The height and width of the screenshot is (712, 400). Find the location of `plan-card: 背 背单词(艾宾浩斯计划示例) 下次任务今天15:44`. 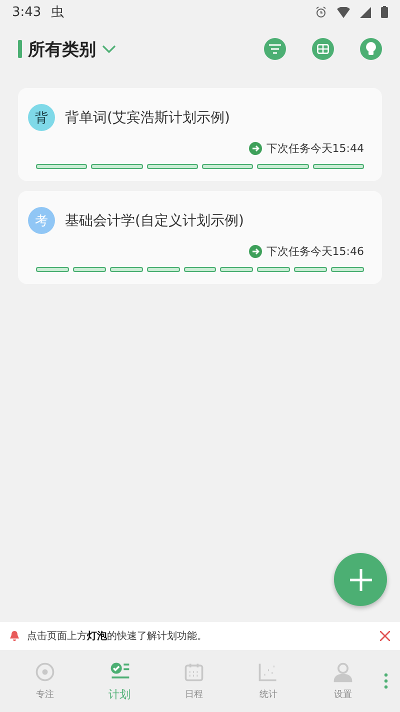

plan-card: 背 背单词(艾宾浩斯计划示例) 下次任务今天15:44 is located at coordinates (200, 134).